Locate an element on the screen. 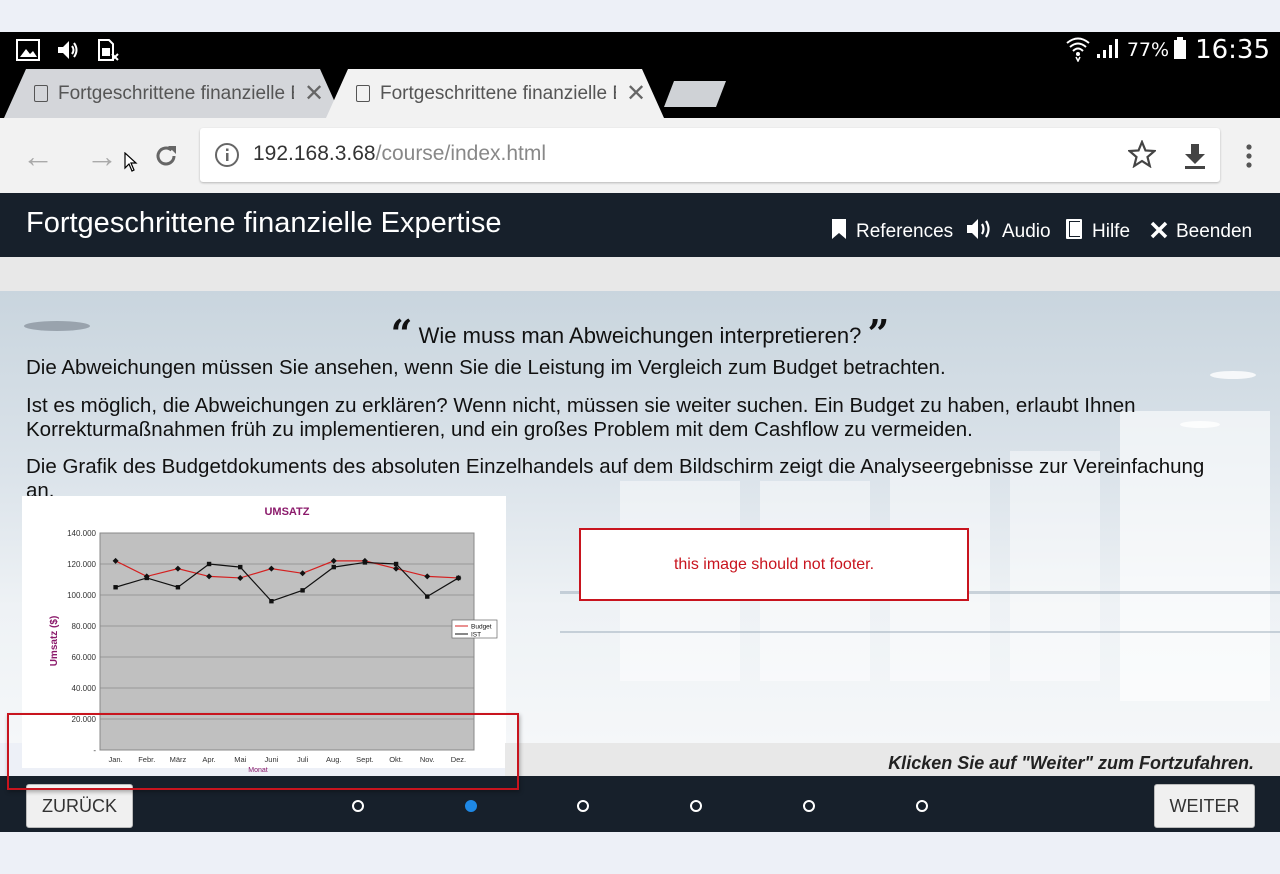 Image resolution: width=1280 pixels, height=874 pixels. battery-level: 77% is located at coordinates (1148, 50).